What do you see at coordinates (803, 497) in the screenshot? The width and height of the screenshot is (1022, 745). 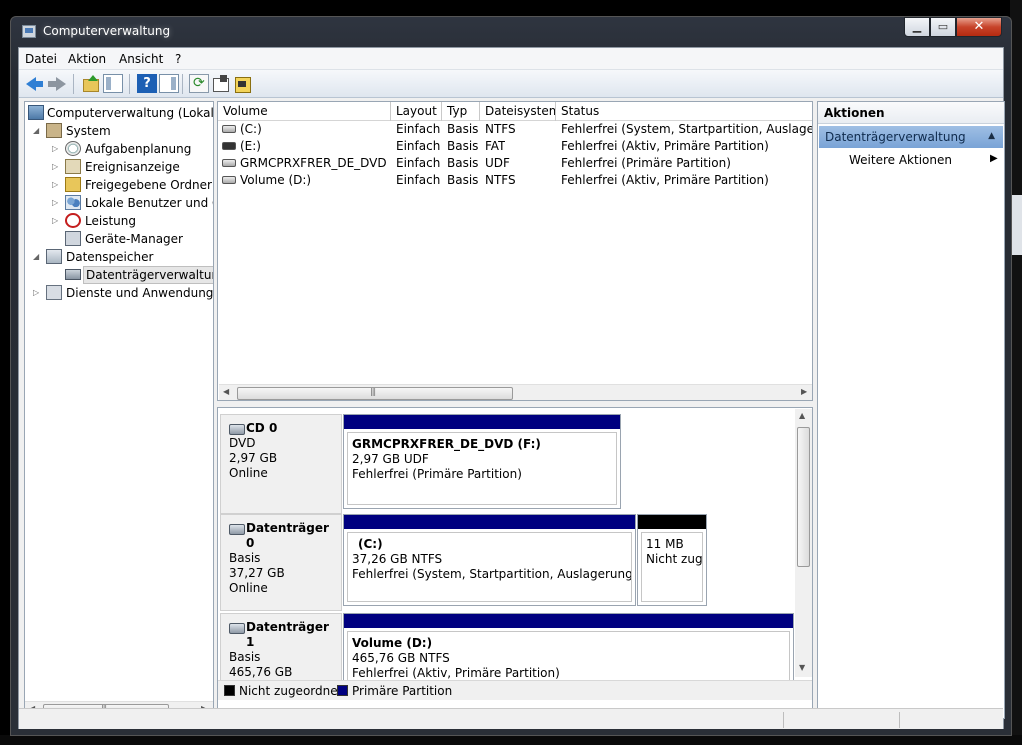 I see `scrollbar-thumb` at bounding box center [803, 497].